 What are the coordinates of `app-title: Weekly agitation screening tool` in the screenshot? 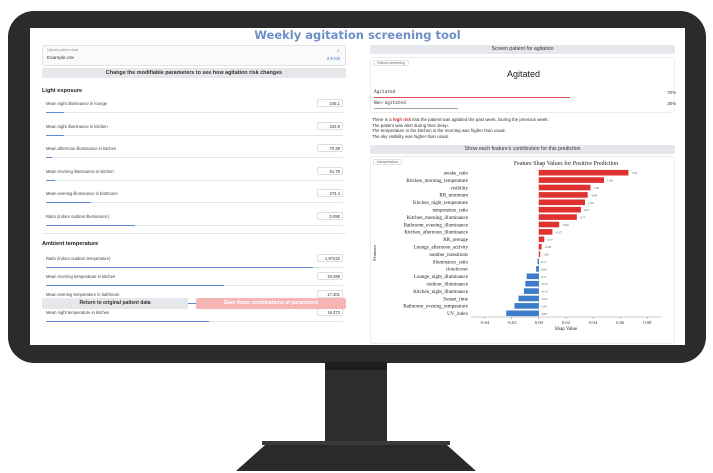 It's located at (357, 35).